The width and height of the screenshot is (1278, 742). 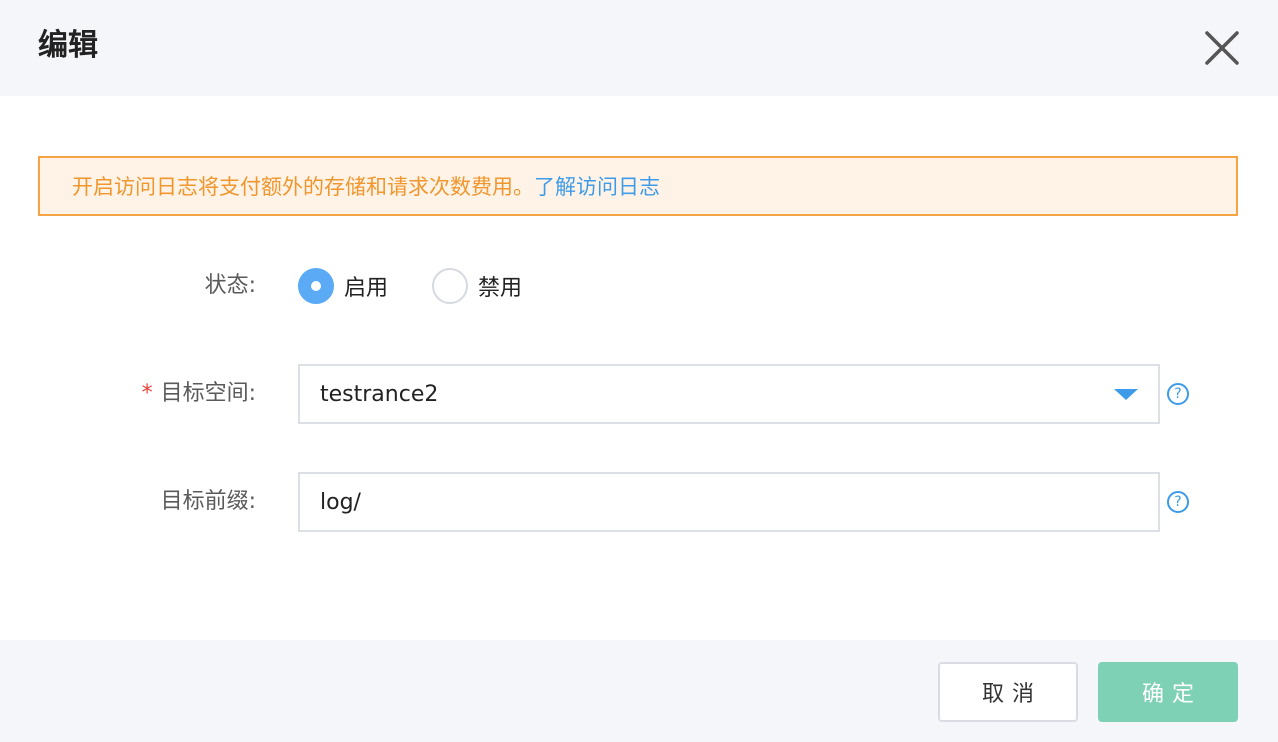 What do you see at coordinates (366, 288) in the screenshot?
I see `radio-label-enable: 启用` at bounding box center [366, 288].